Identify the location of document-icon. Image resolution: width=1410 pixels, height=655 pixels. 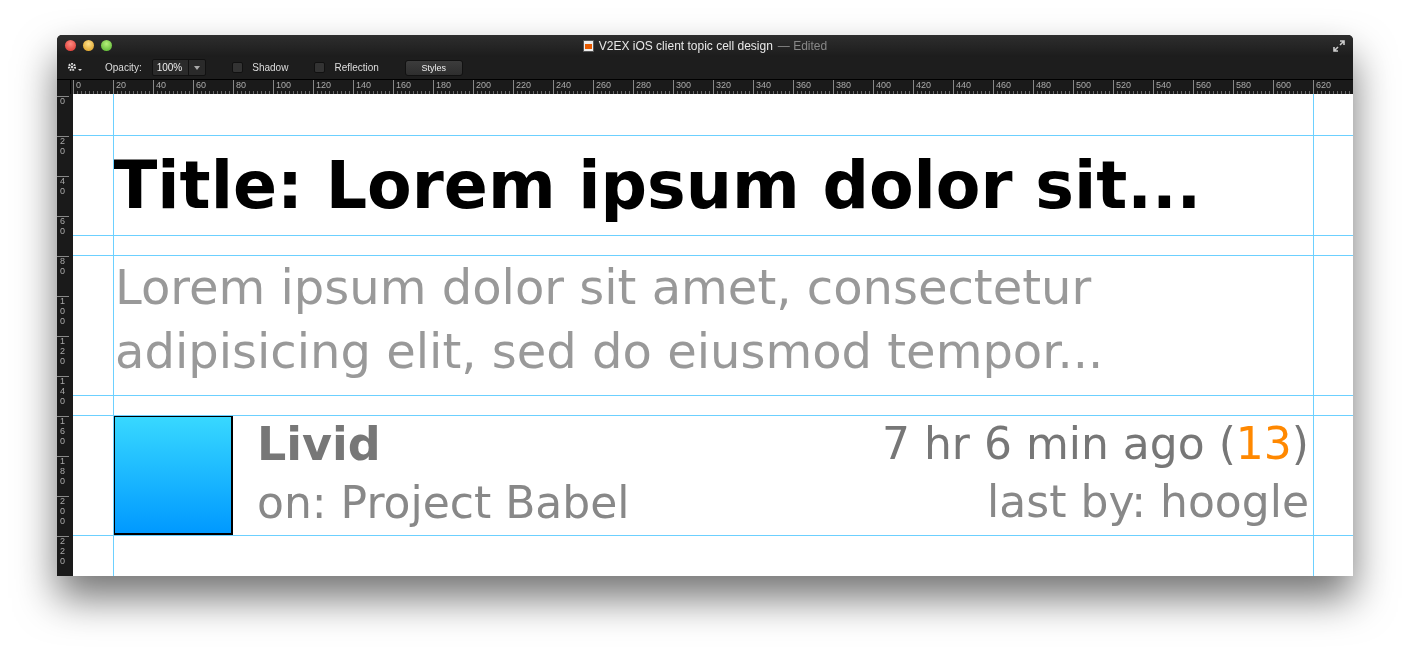
(588, 46).